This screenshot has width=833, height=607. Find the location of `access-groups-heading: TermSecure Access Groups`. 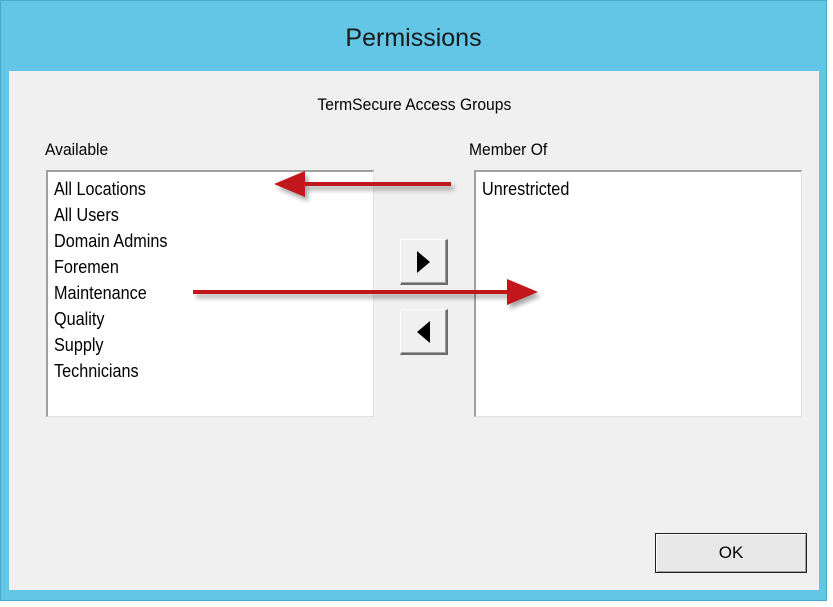

access-groups-heading: TermSecure Access Groups is located at coordinates (414, 104).